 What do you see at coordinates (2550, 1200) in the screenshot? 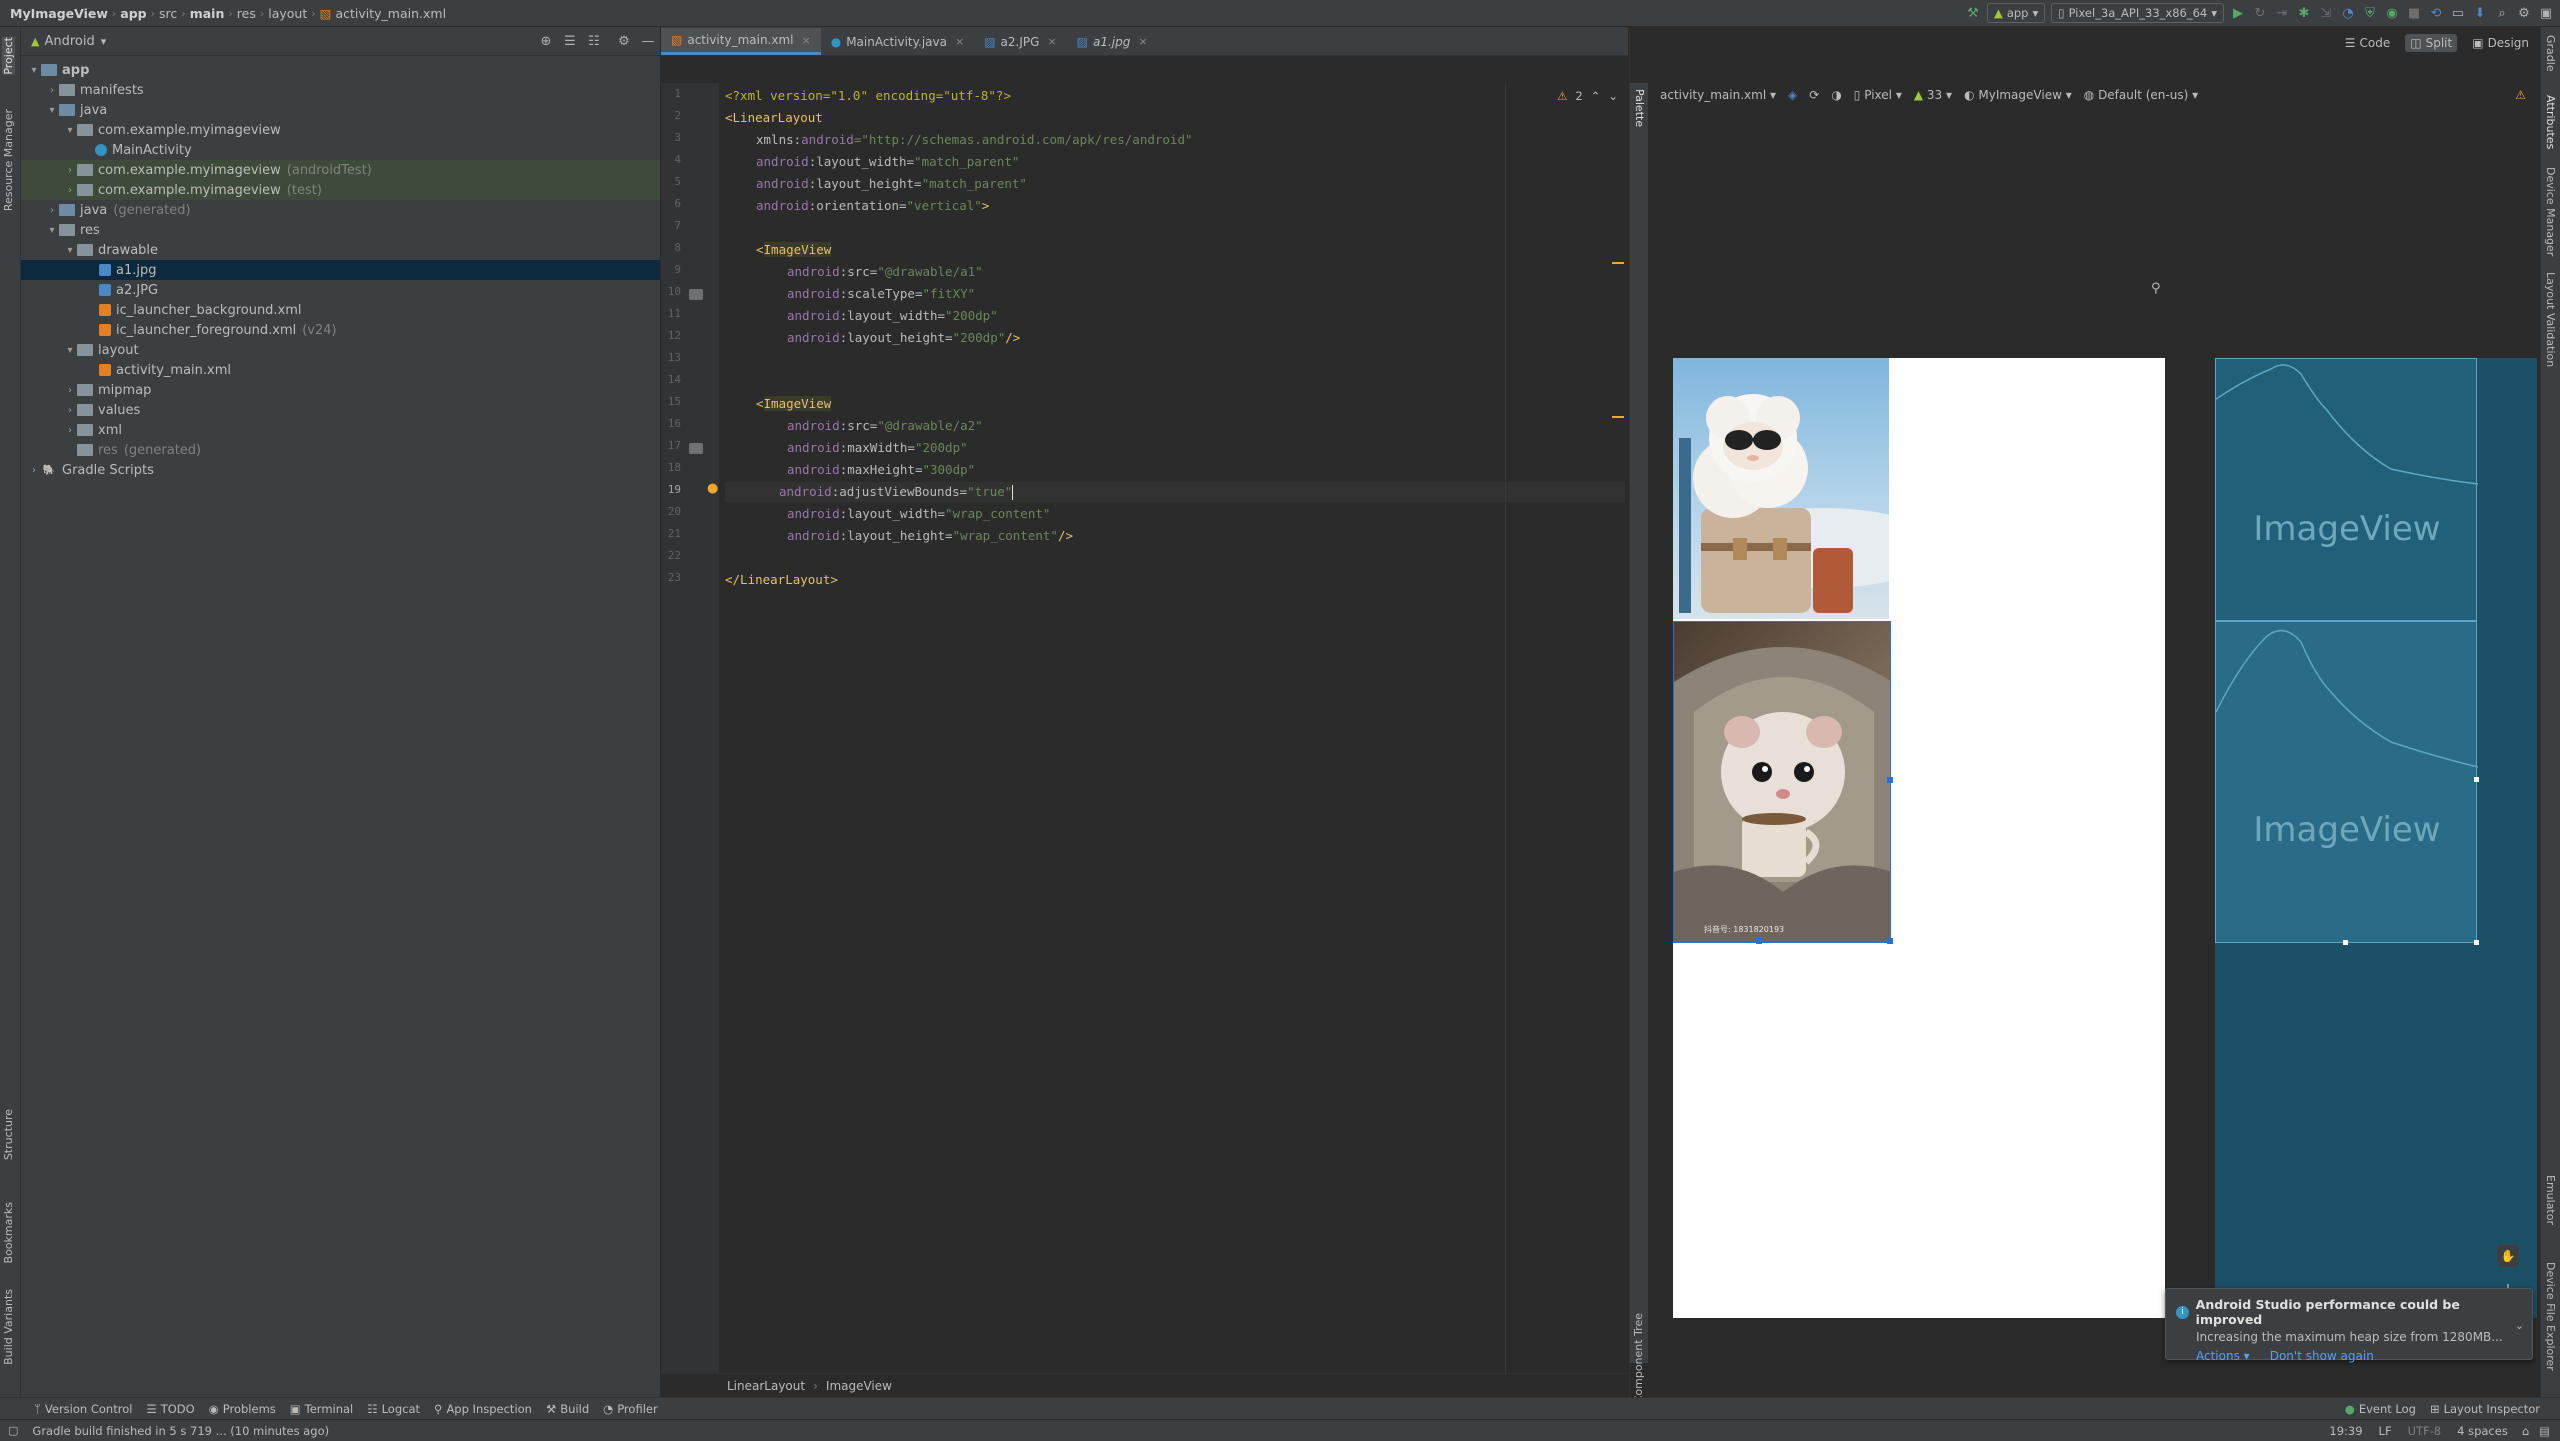
I see `tool-window-emulator: Emulator` at bounding box center [2550, 1200].